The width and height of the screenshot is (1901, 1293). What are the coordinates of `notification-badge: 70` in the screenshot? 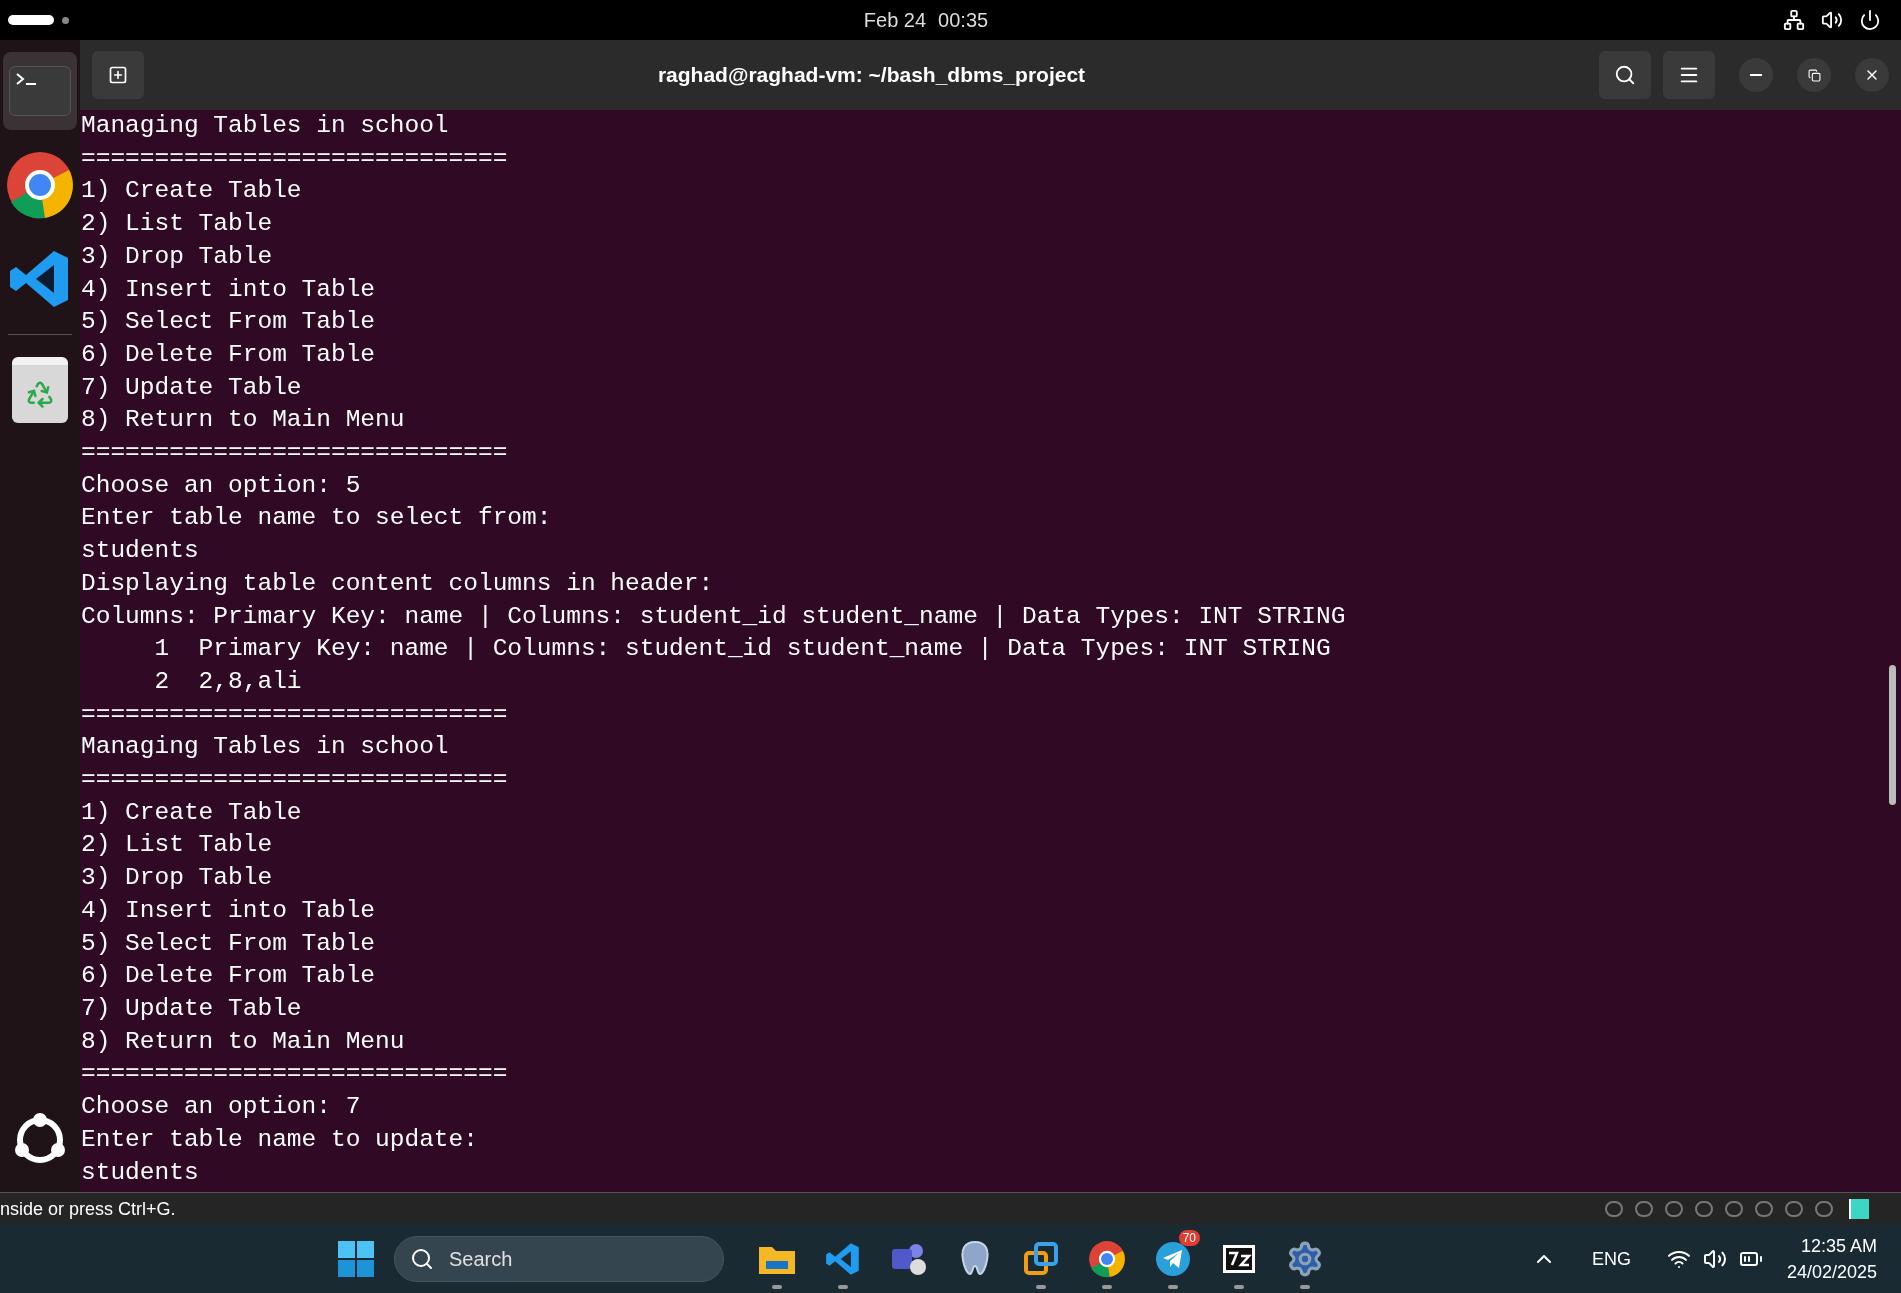 It's located at (1189, 1238).